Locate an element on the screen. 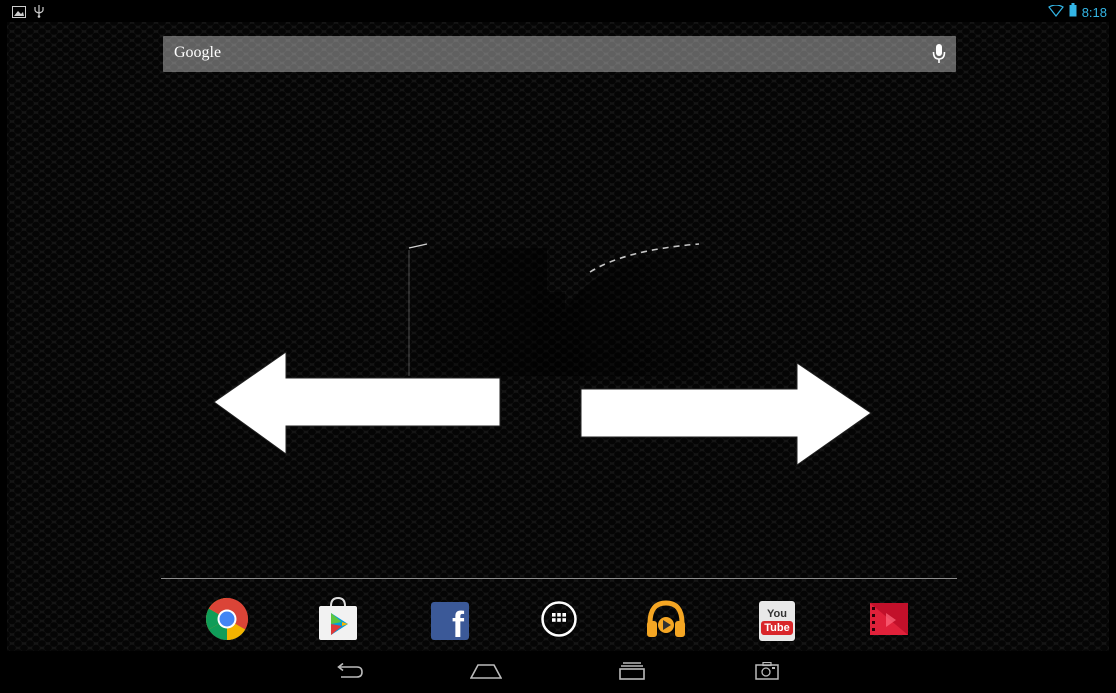  dock-item-play-store is located at coordinates (338, 621).